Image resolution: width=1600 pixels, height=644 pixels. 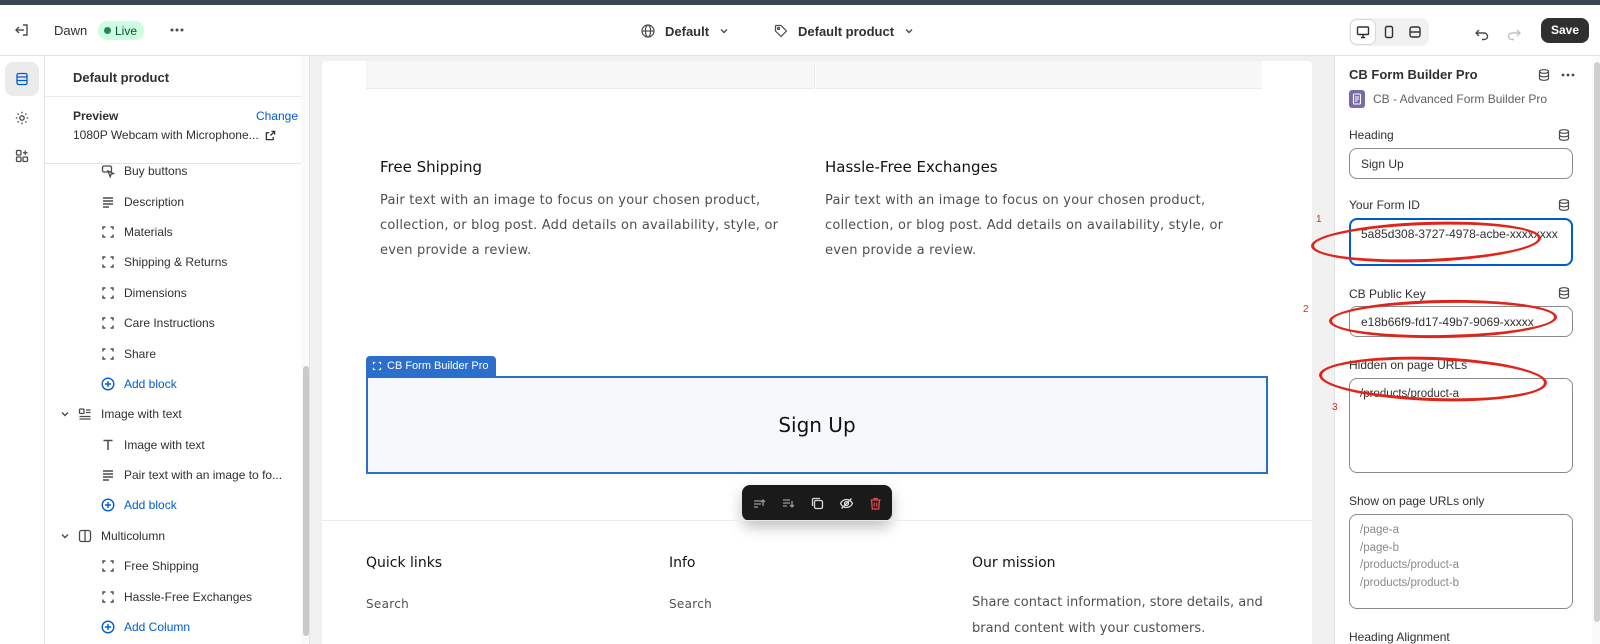 I want to click on template-title: Default product, so click(x=121, y=77).